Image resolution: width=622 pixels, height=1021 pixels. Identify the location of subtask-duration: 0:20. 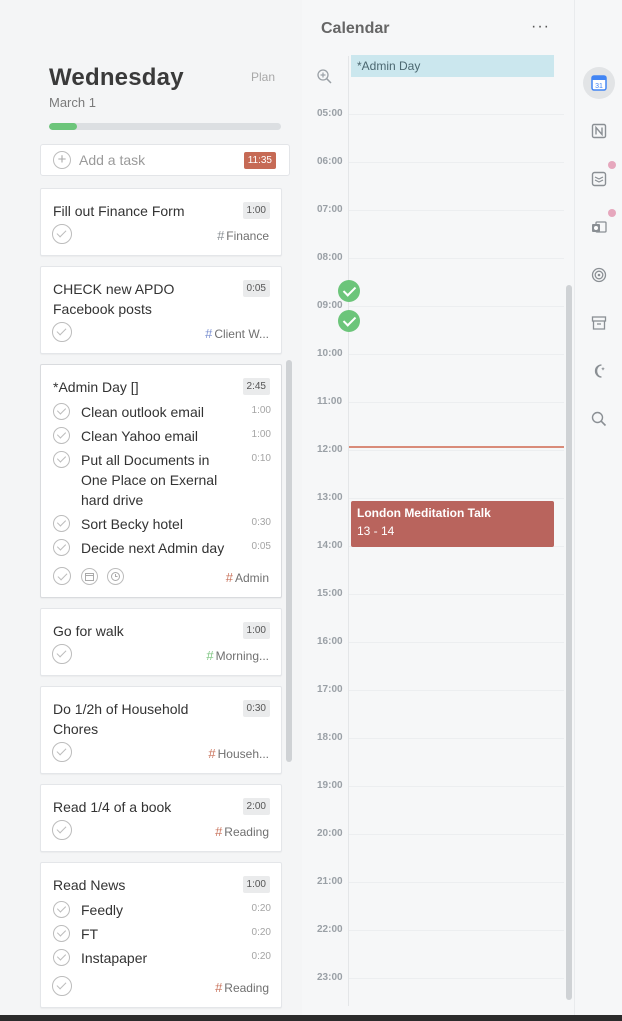
(261, 908).